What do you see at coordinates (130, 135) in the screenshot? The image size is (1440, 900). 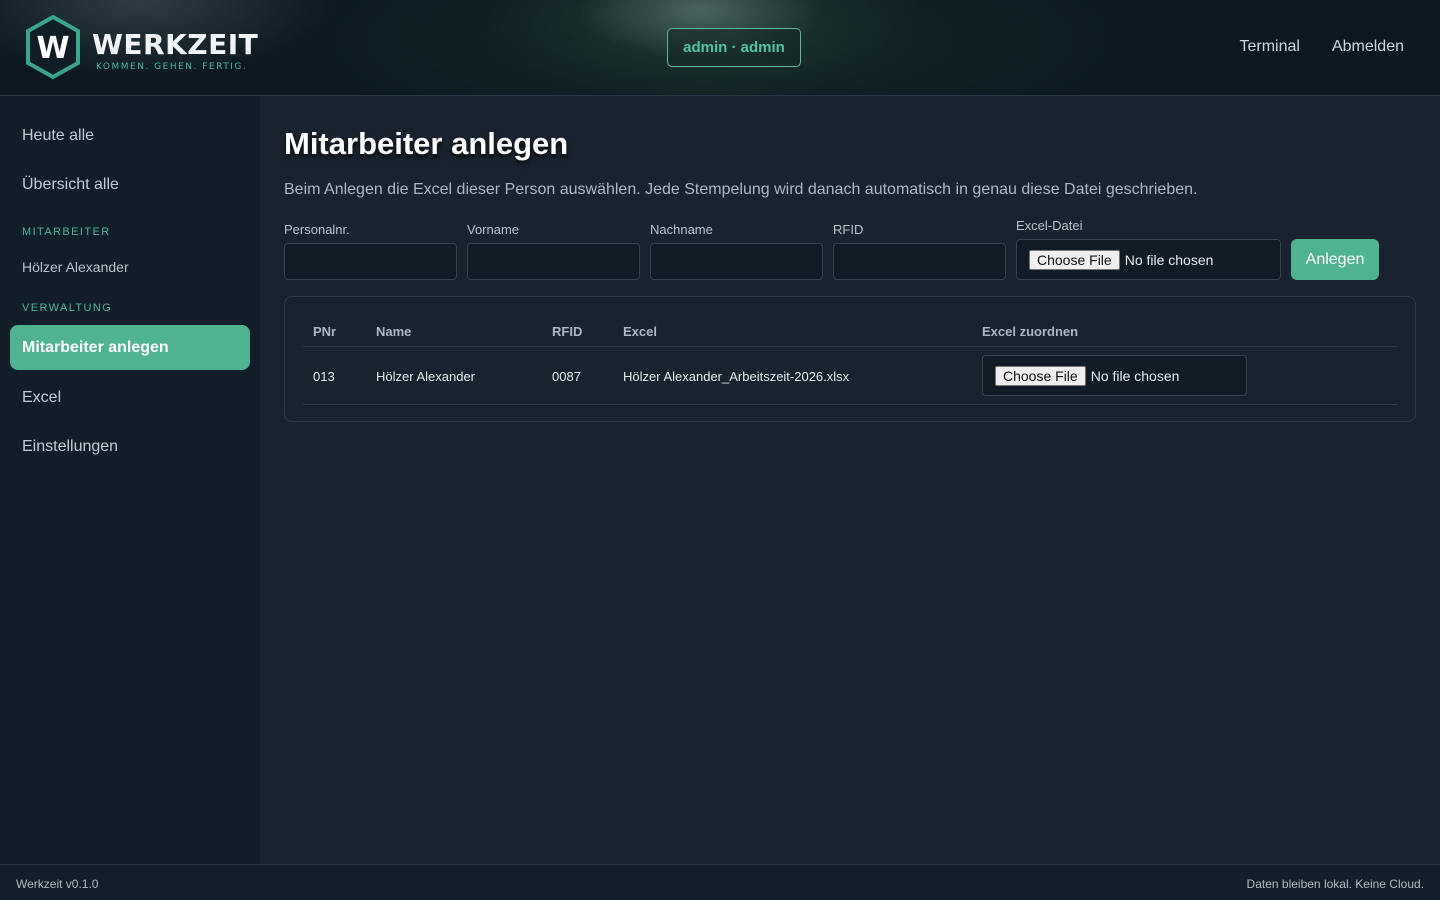 I see `sidebar-item-today-all: Heute alle` at bounding box center [130, 135].